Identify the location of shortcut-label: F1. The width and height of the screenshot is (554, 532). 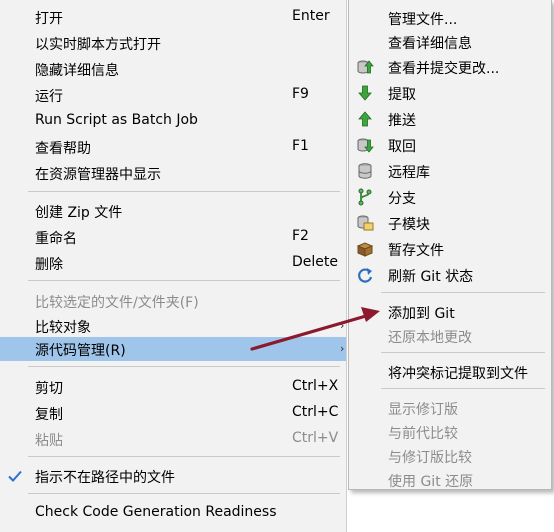
(300, 146).